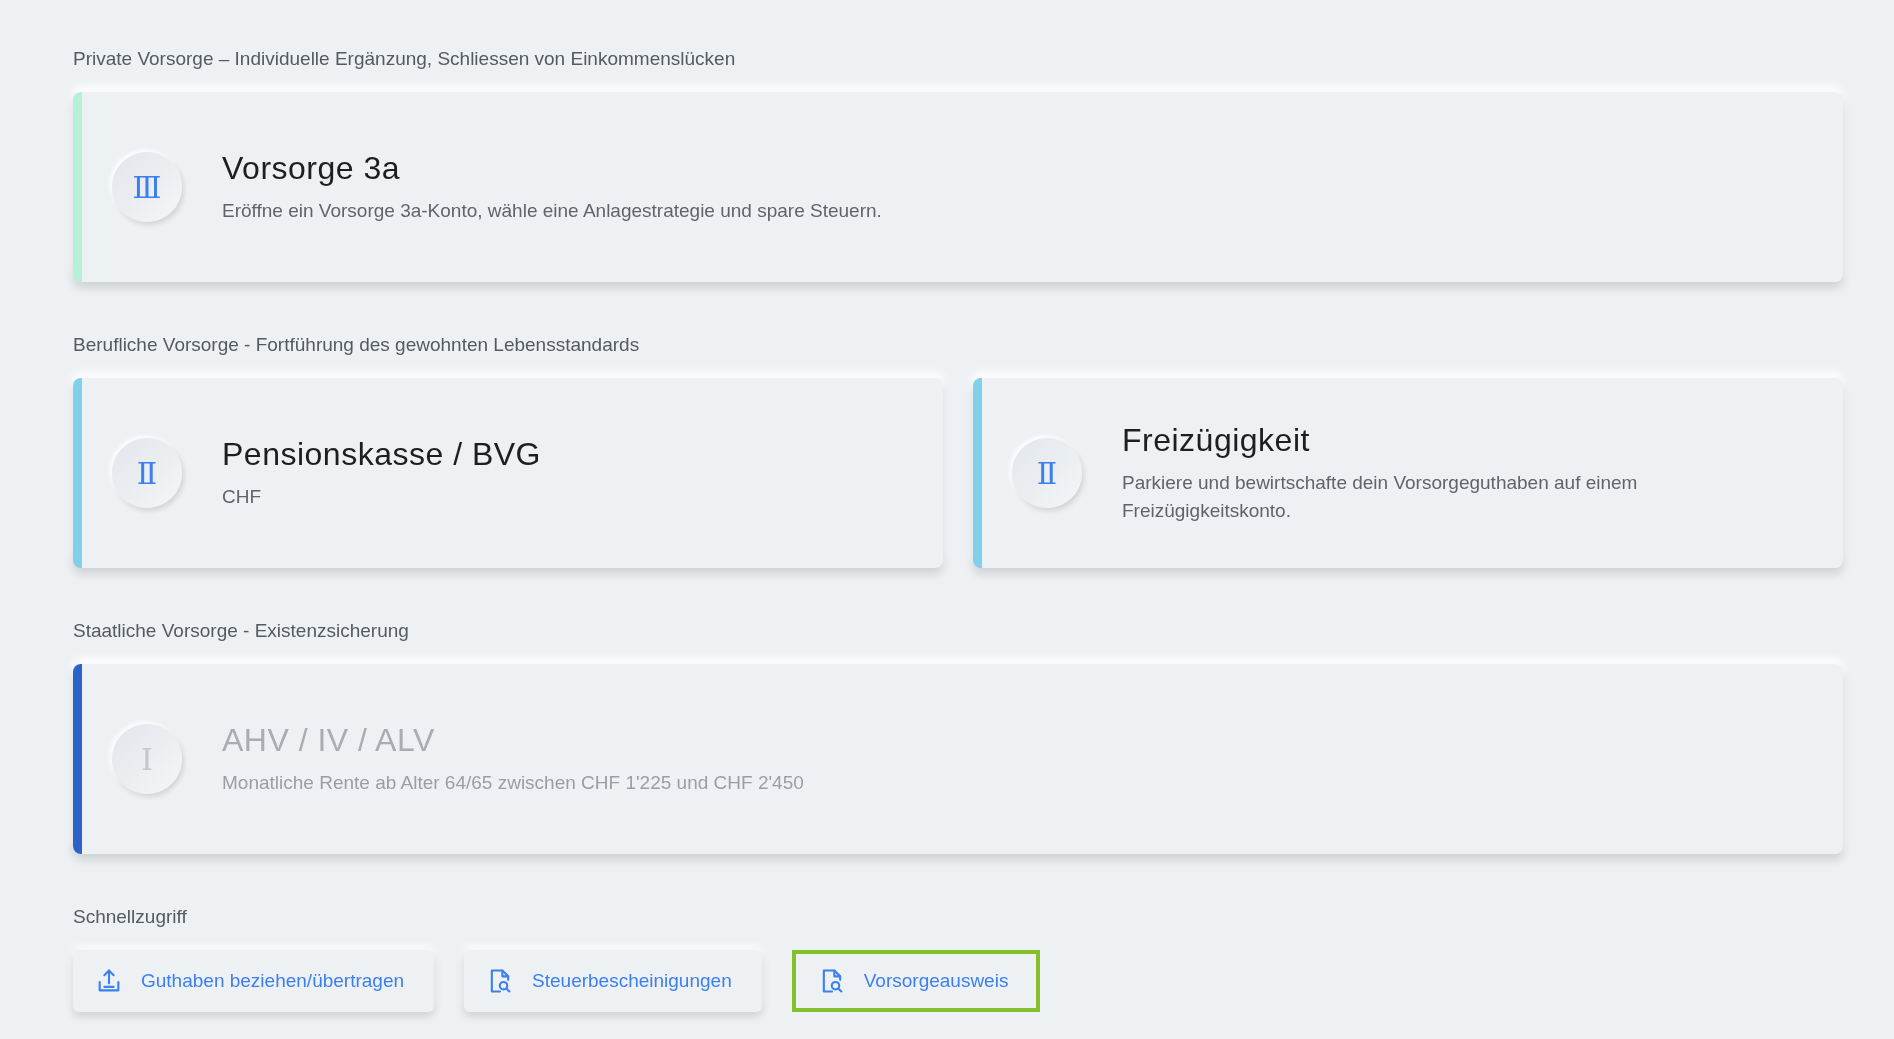  What do you see at coordinates (513, 782) in the screenshot?
I see `card-description: Monatliche Rente ab Alter 64/65 zwischen CHF 1'225 und CHF 2'450` at bounding box center [513, 782].